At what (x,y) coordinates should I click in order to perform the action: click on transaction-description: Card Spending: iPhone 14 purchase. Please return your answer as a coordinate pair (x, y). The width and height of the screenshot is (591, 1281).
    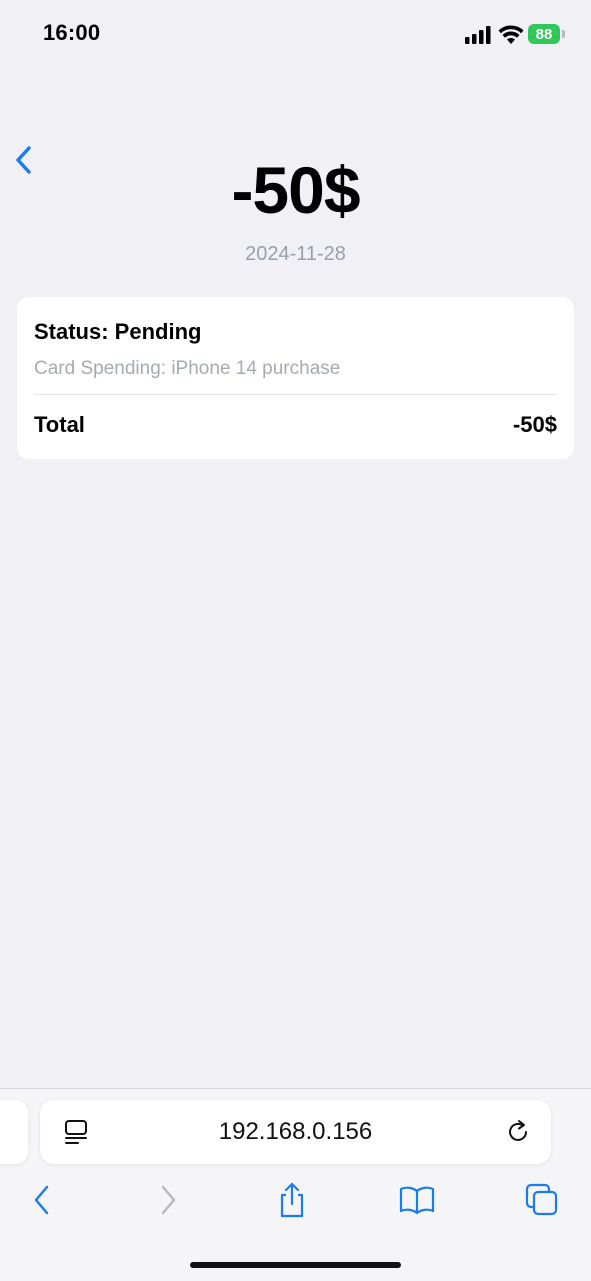
    Looking at the image, I should click on (187, 368).